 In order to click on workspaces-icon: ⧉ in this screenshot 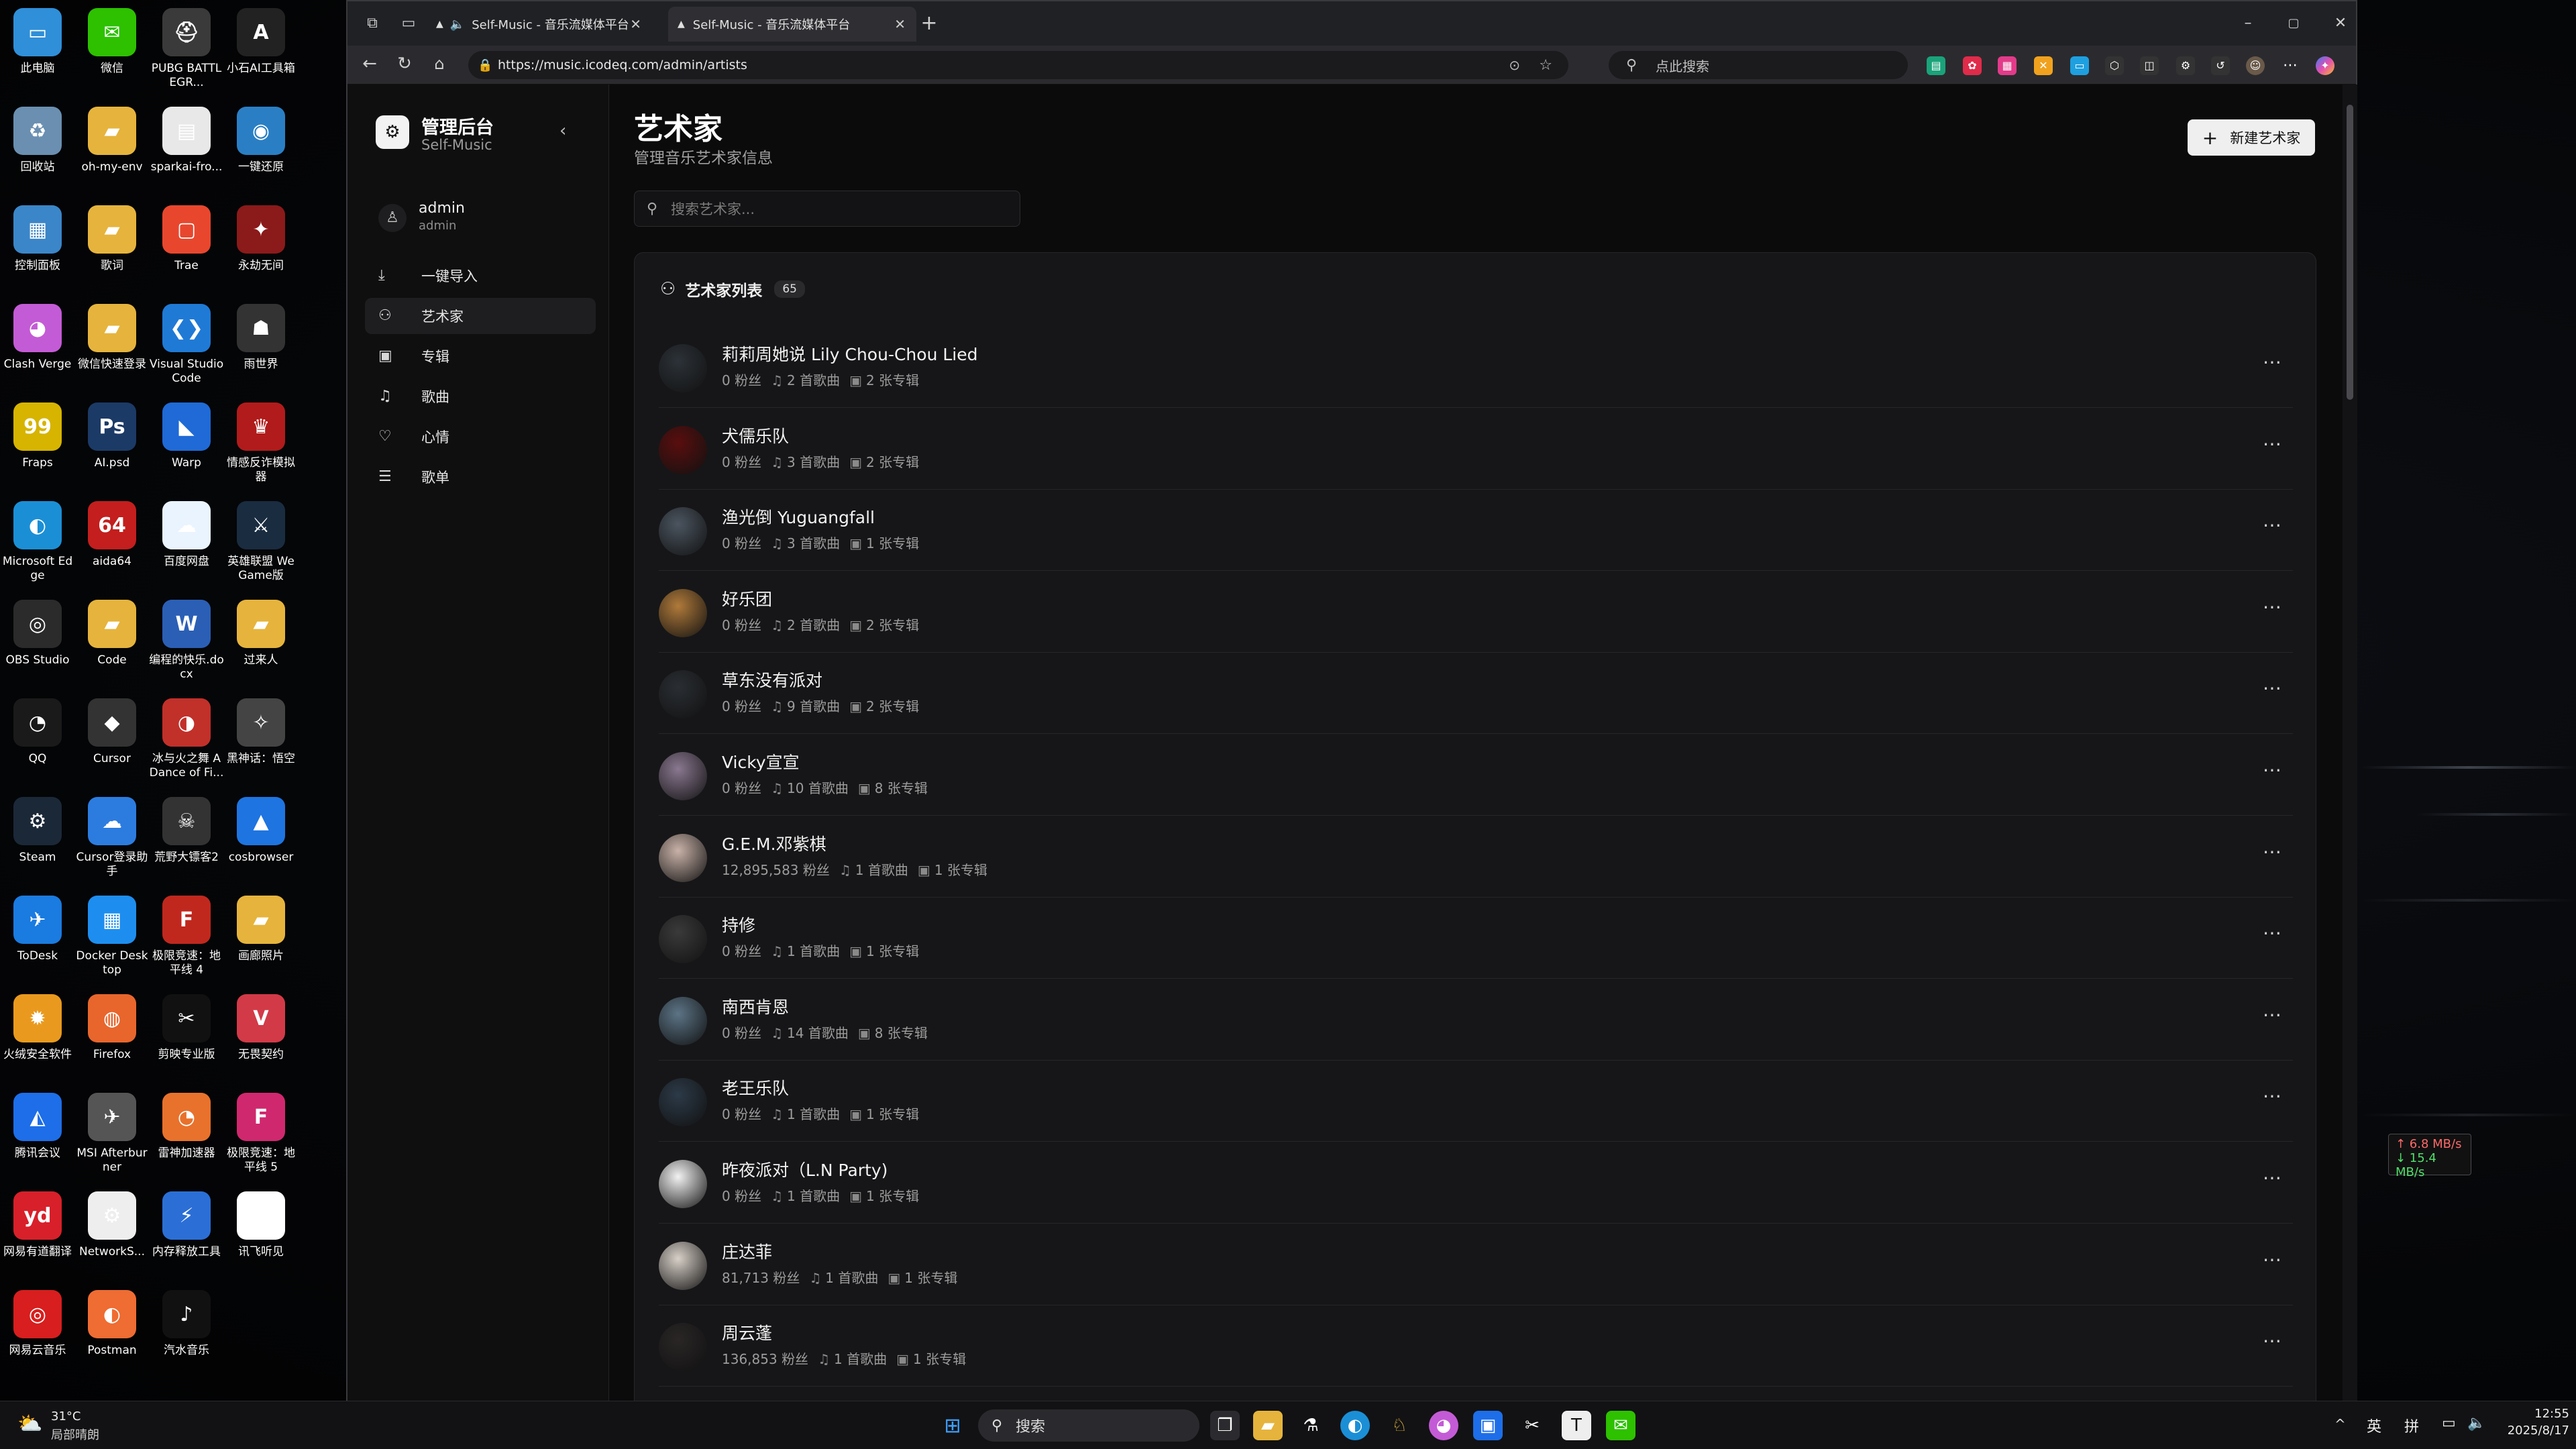, I will do `click(372, 23)`.